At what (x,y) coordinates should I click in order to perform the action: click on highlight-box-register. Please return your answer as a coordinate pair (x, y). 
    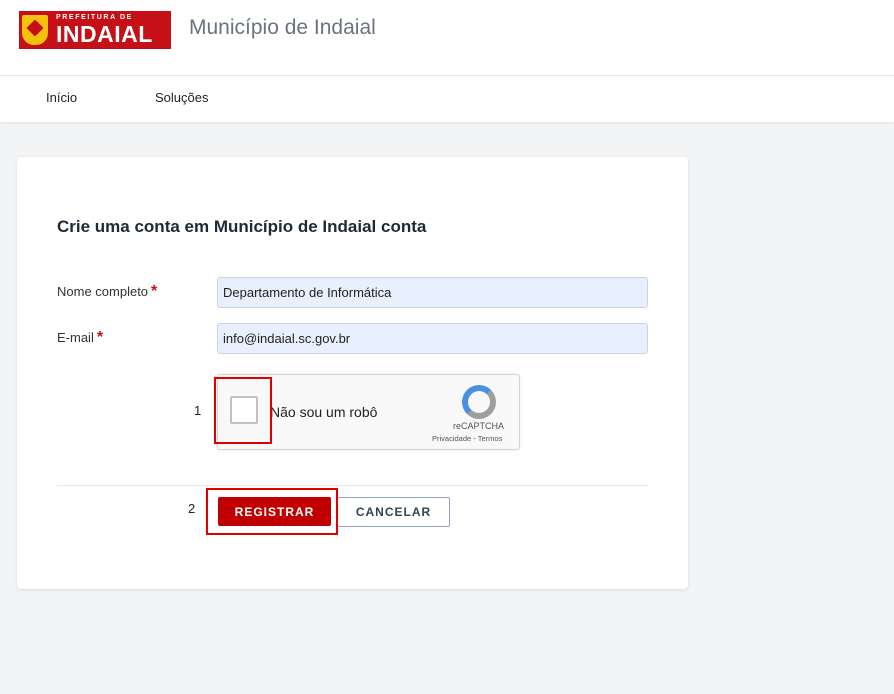
    Looking at the image, I should click on (272, 511).